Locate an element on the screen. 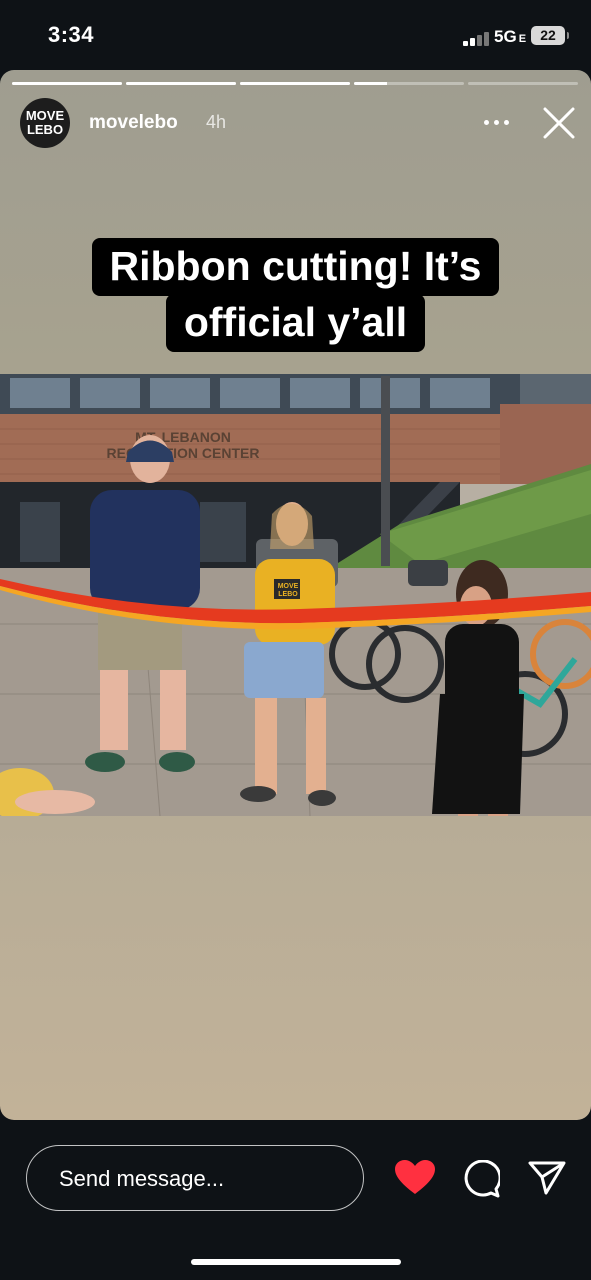 This screenshot has width=591, height=1280. shirt-text: MOVE is located at coordinates (288, 586).